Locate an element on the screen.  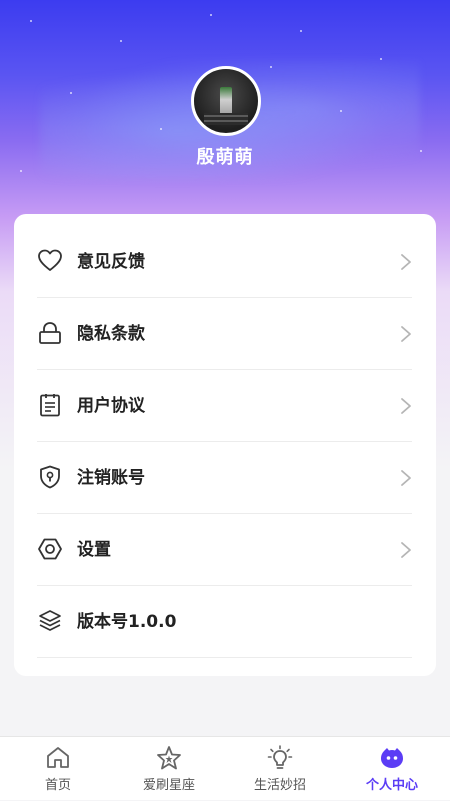
menu-item-user-agreement: 用户协议 is located at coordinates (224, 406).